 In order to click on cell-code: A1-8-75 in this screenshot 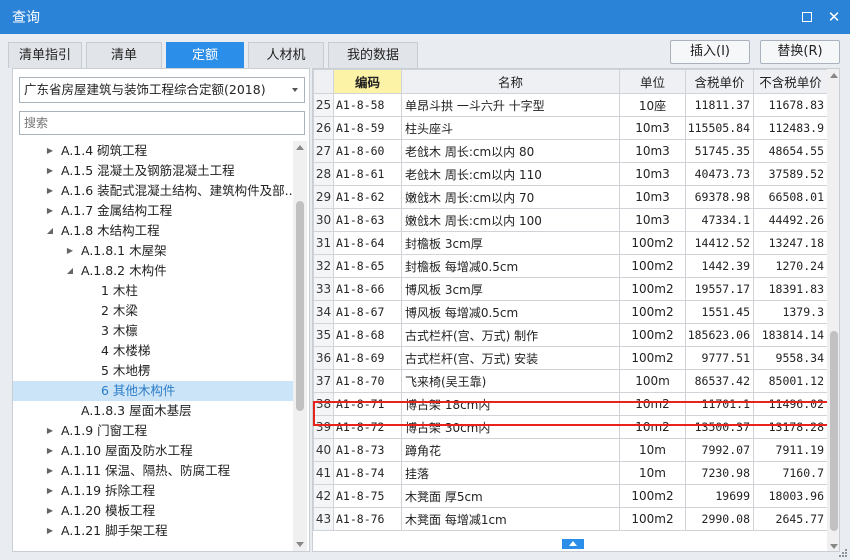, I will do `click(367, 496)`.